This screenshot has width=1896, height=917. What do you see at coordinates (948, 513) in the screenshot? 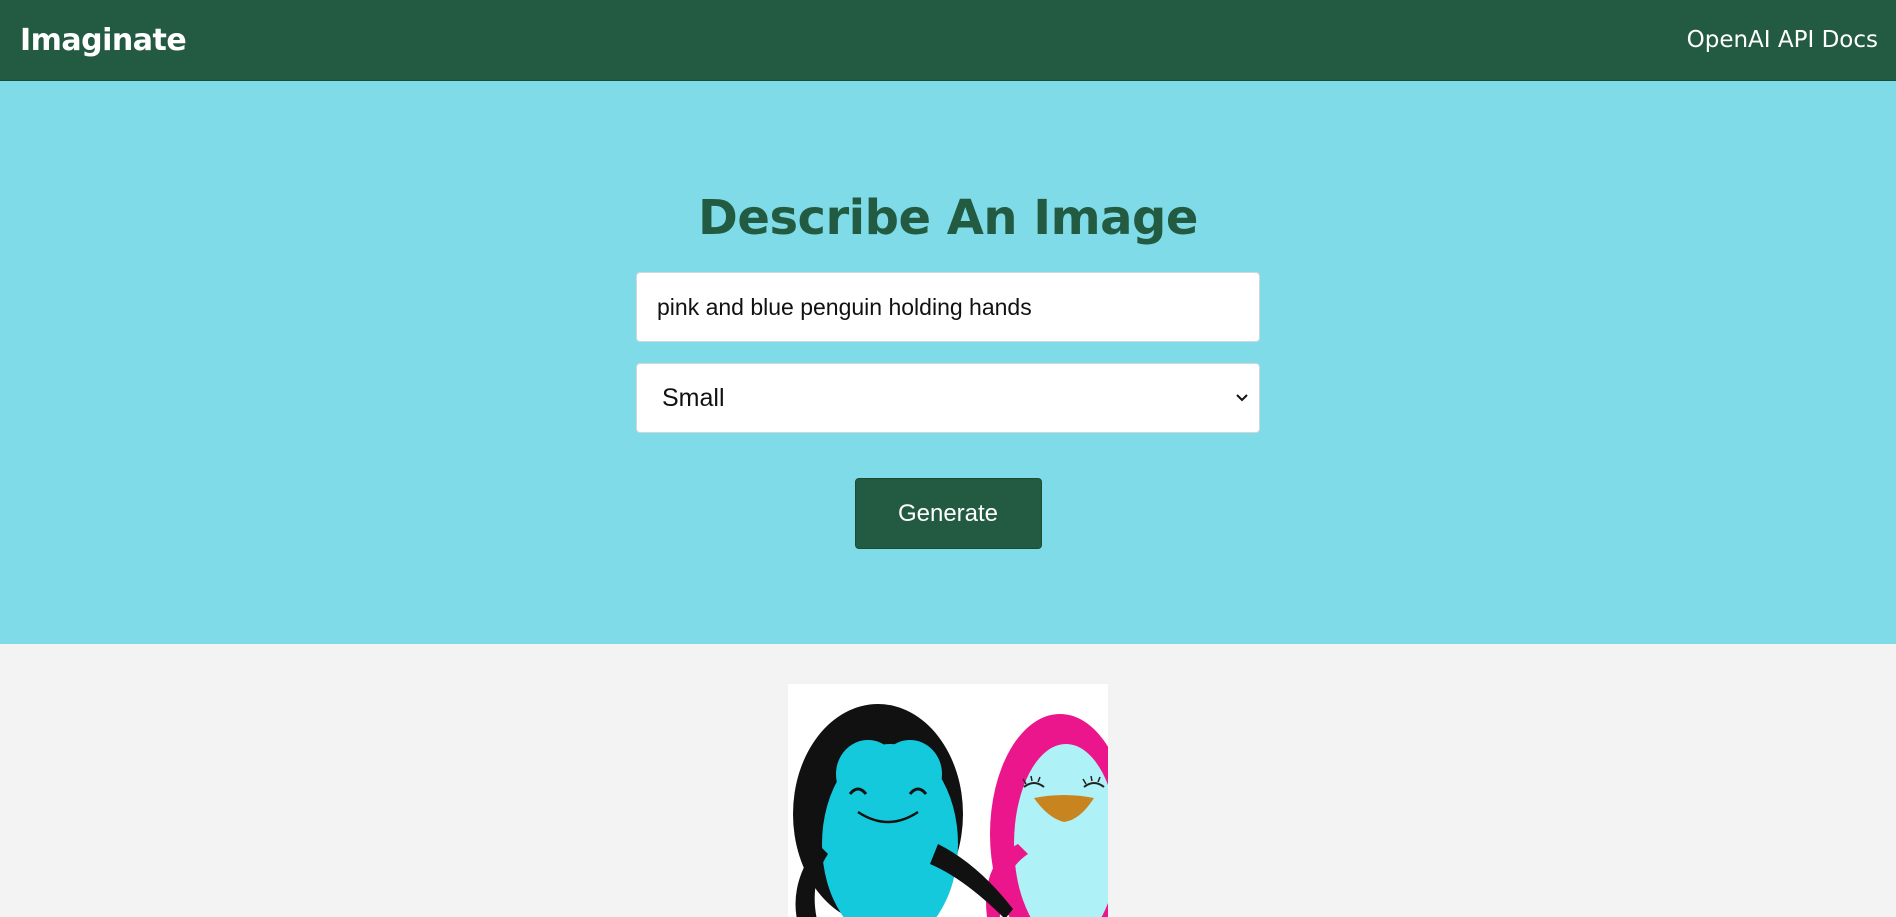
I see `generate-button: Generate` at bounding box center [948, 513].